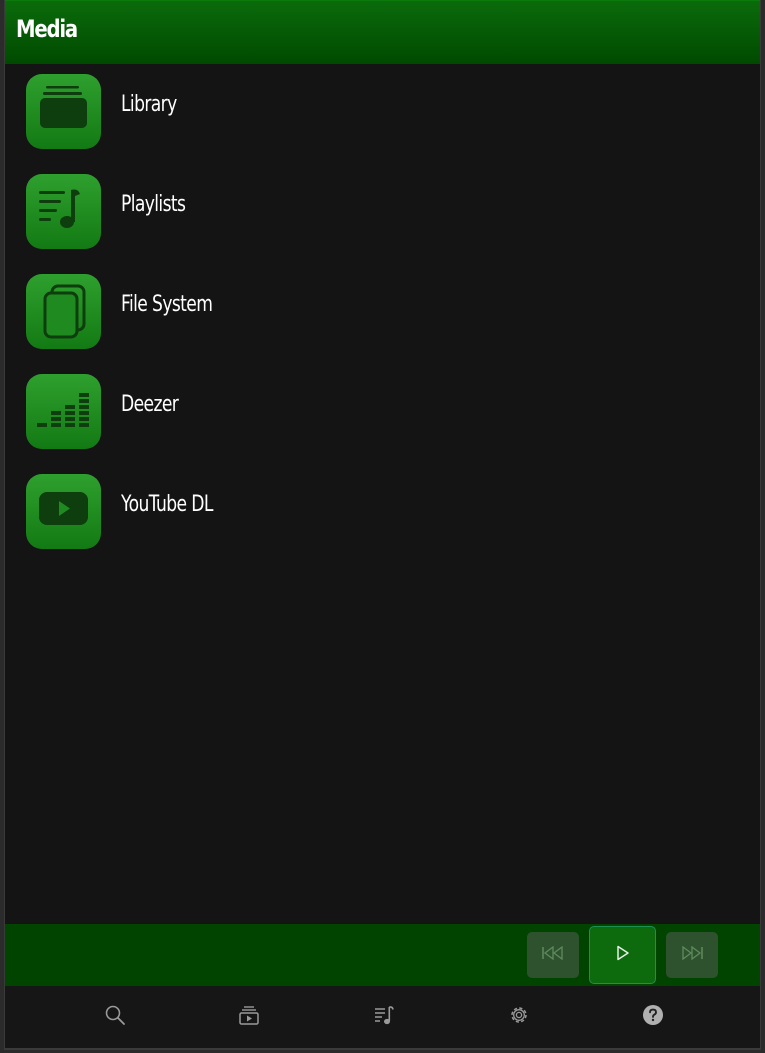 Image resolution: width=765 pixels, height=1053 pixels. I want to click on nav-settings-button, so click(519, 1017).